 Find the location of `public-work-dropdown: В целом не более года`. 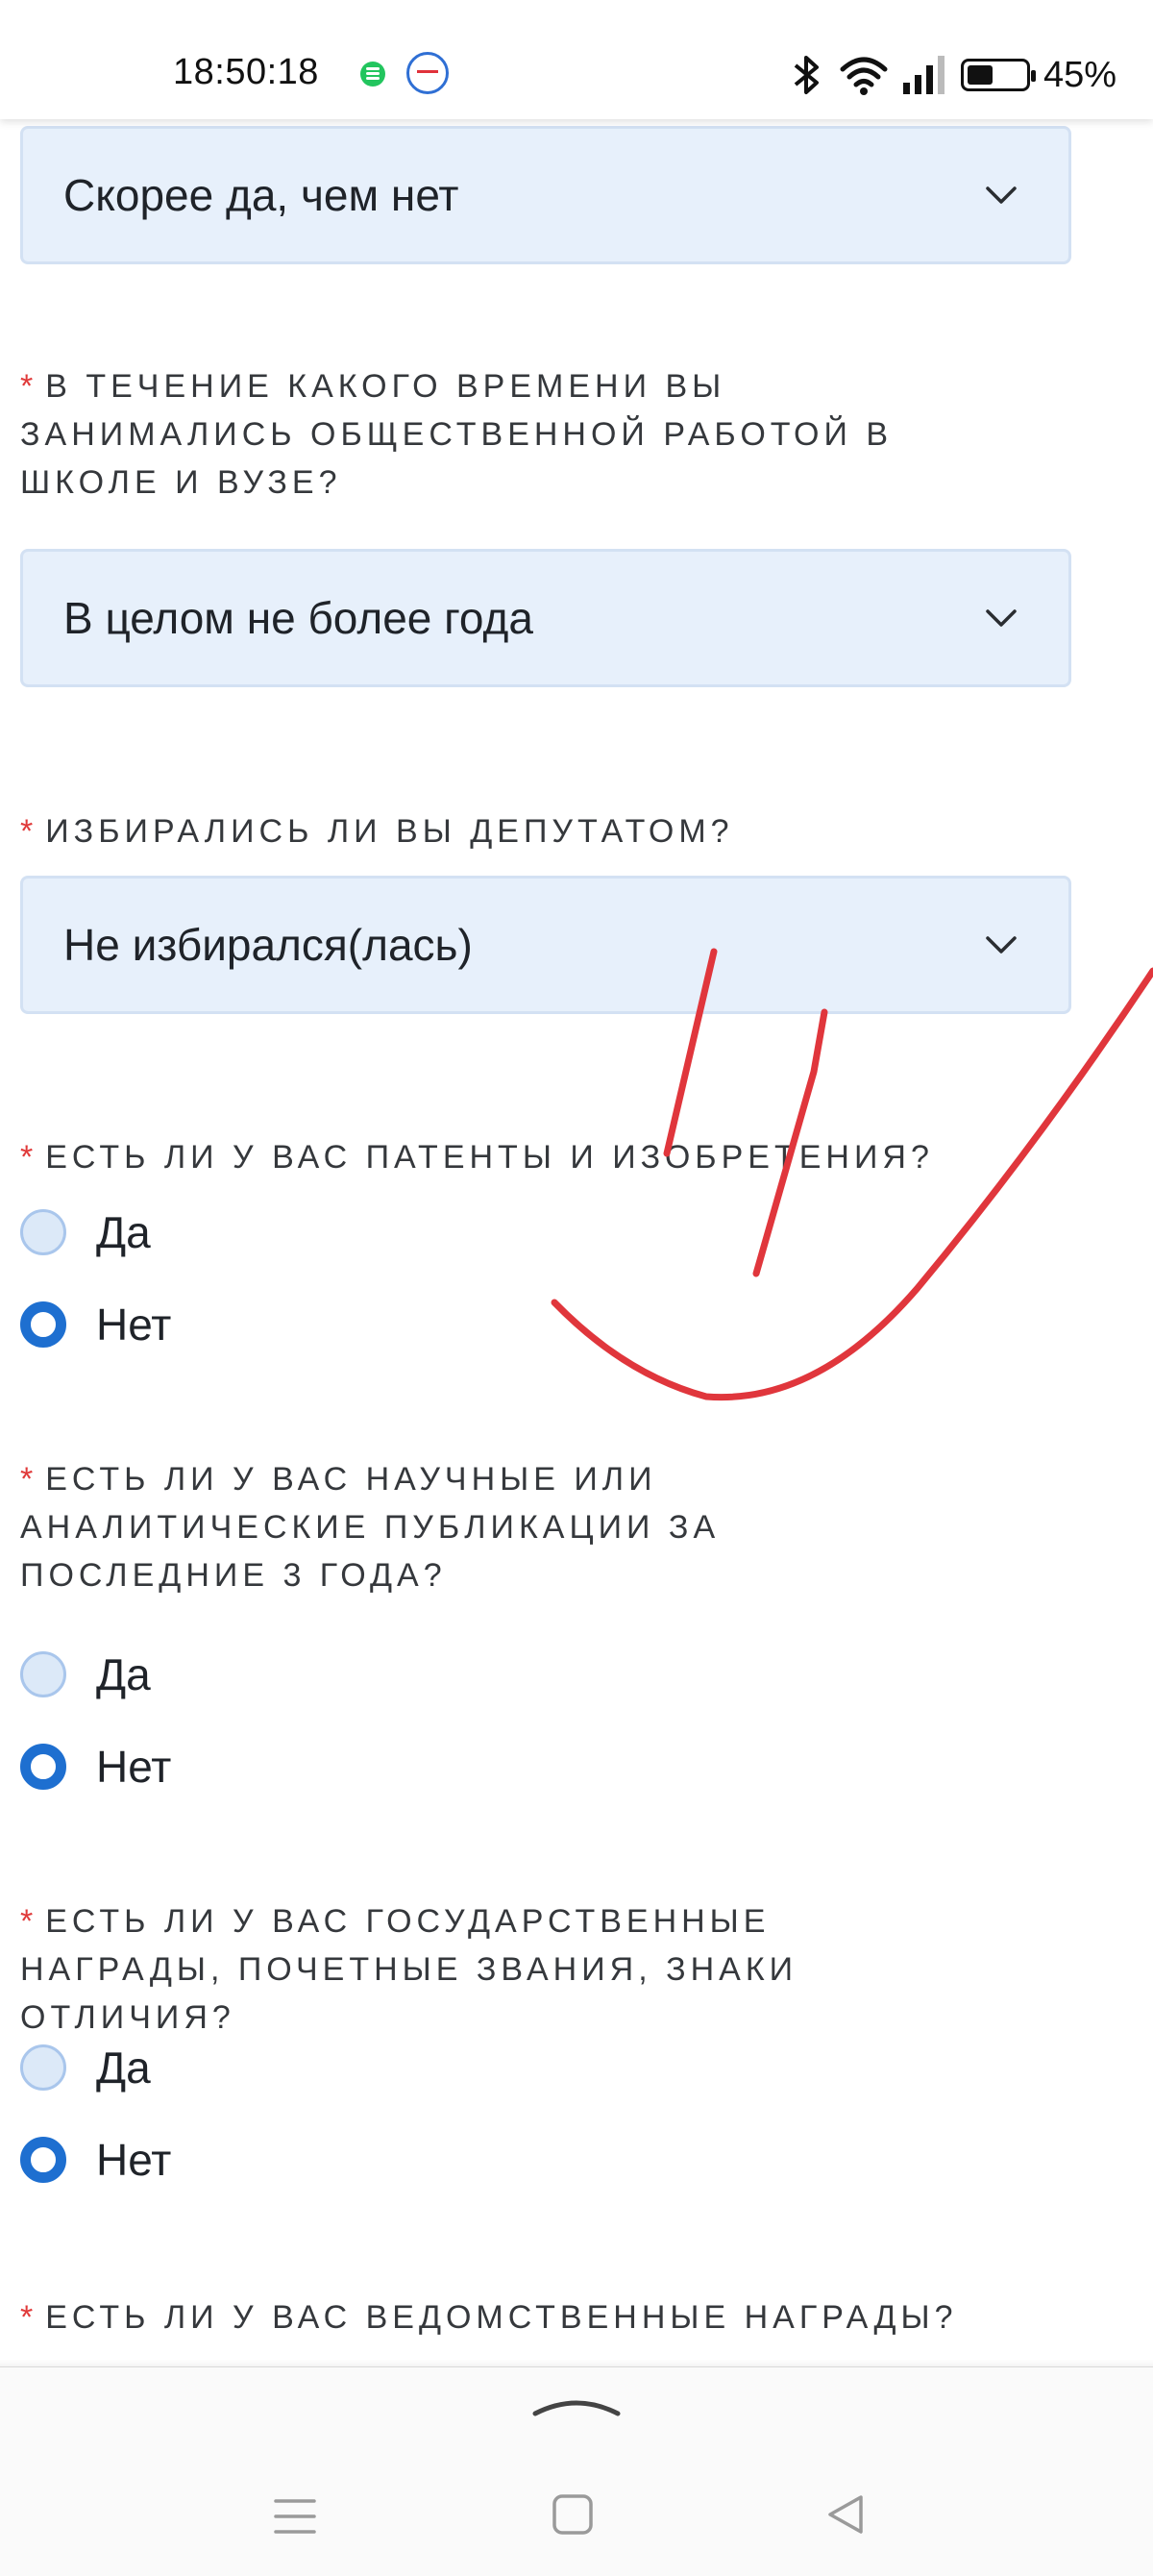

public-work-dropdown: В целом не более года is located at coordinates (546, 618).